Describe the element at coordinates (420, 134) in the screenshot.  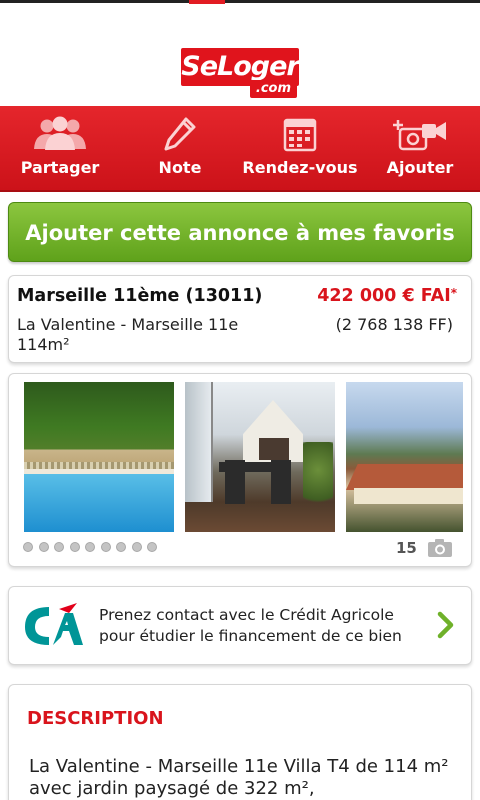
I see `add-photo-icon` at that location.